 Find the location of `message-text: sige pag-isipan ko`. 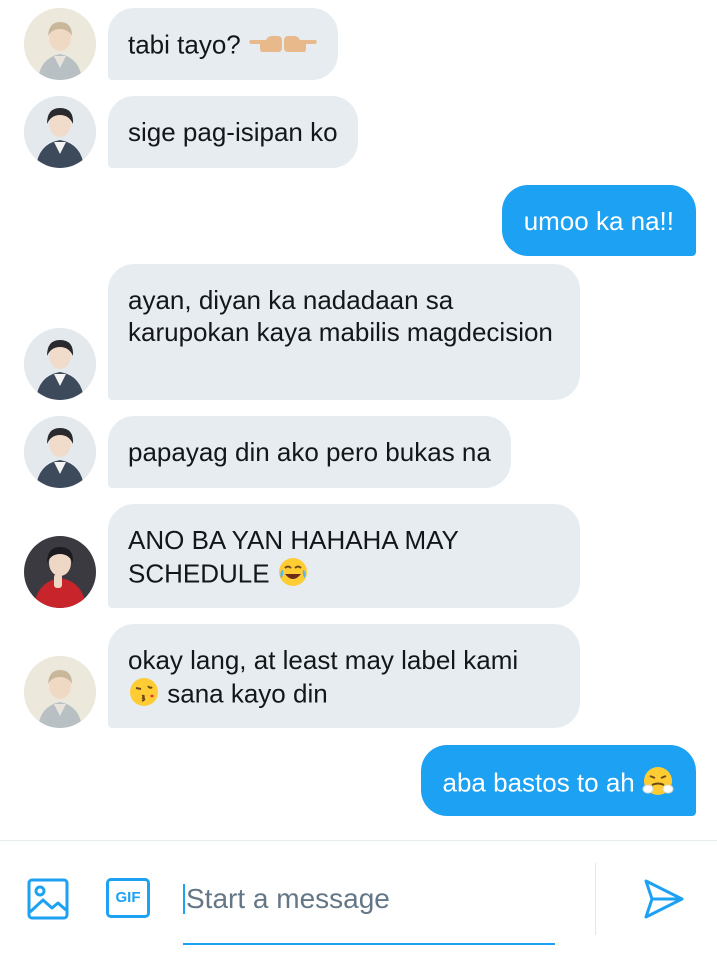

message-text: sige pag-isipan ko is located at coordinates (233, 132).